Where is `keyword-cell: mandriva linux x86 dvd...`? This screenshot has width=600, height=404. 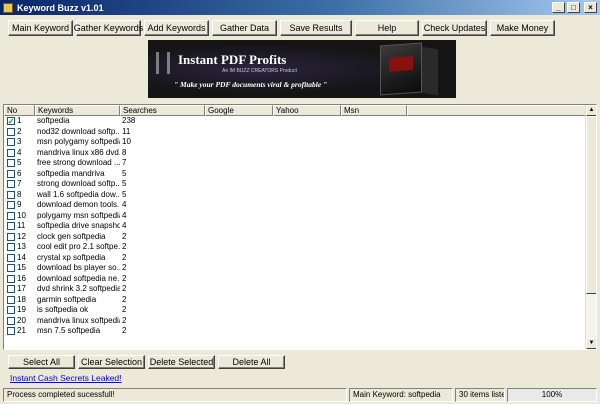 keyword-cell: mandriva linux x86 dvd... is located at coordinates (78, 152).